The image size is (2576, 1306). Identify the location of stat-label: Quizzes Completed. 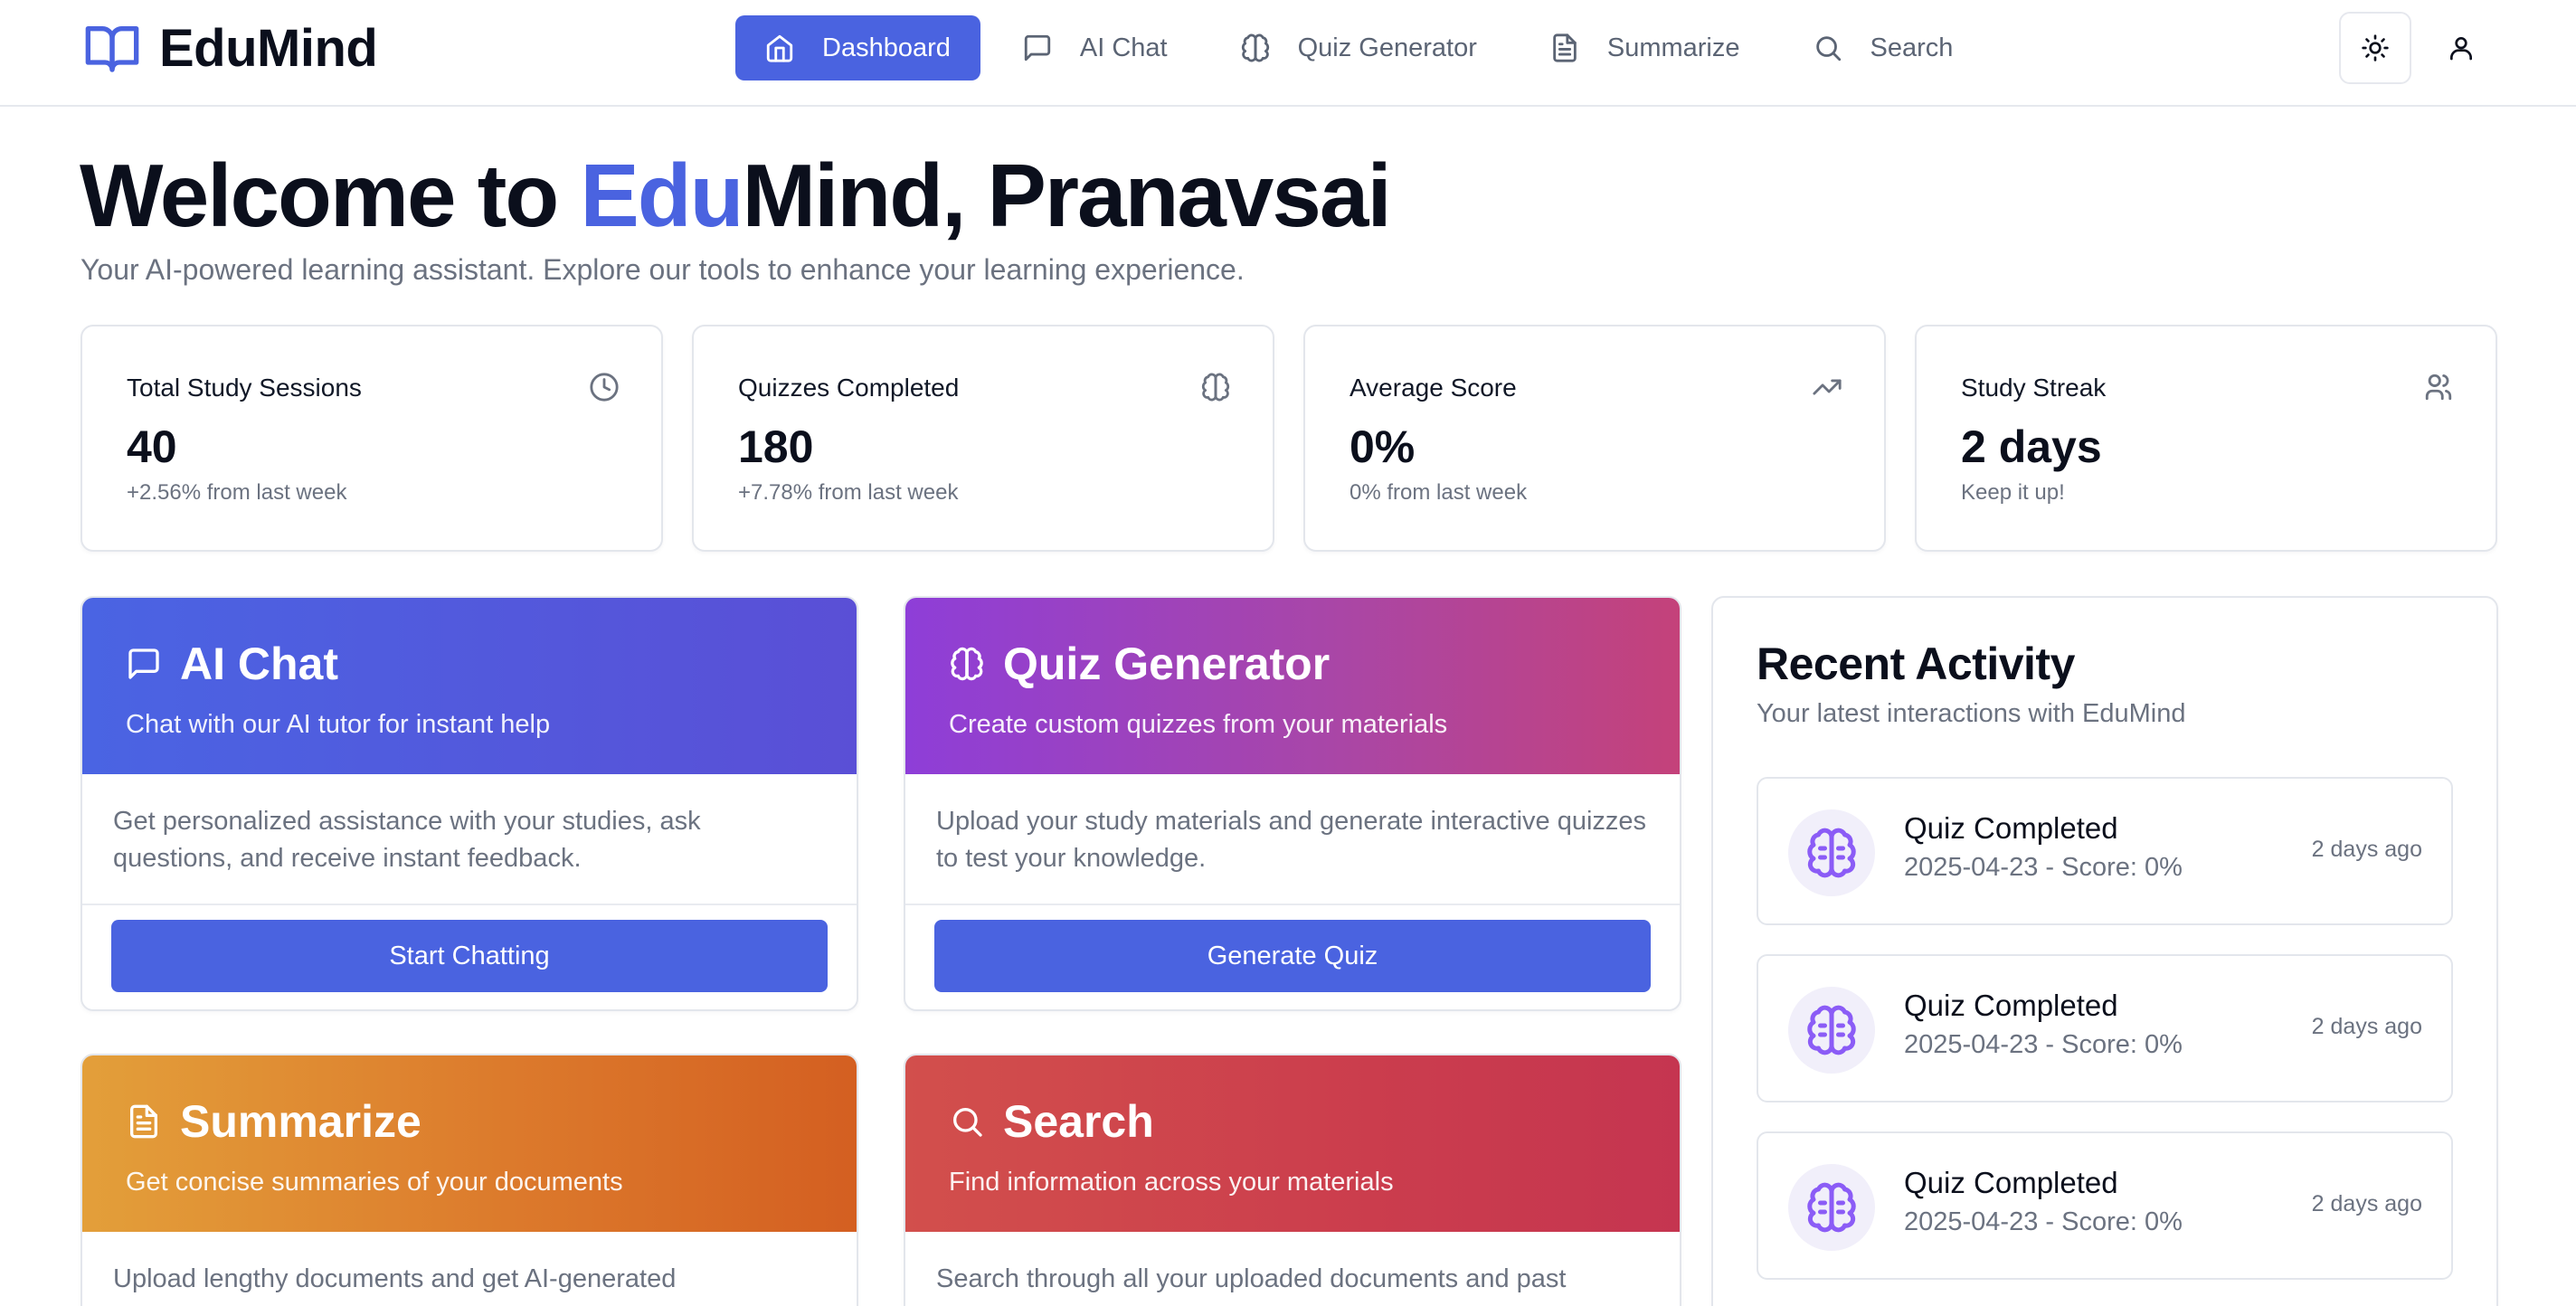
(849, 388).